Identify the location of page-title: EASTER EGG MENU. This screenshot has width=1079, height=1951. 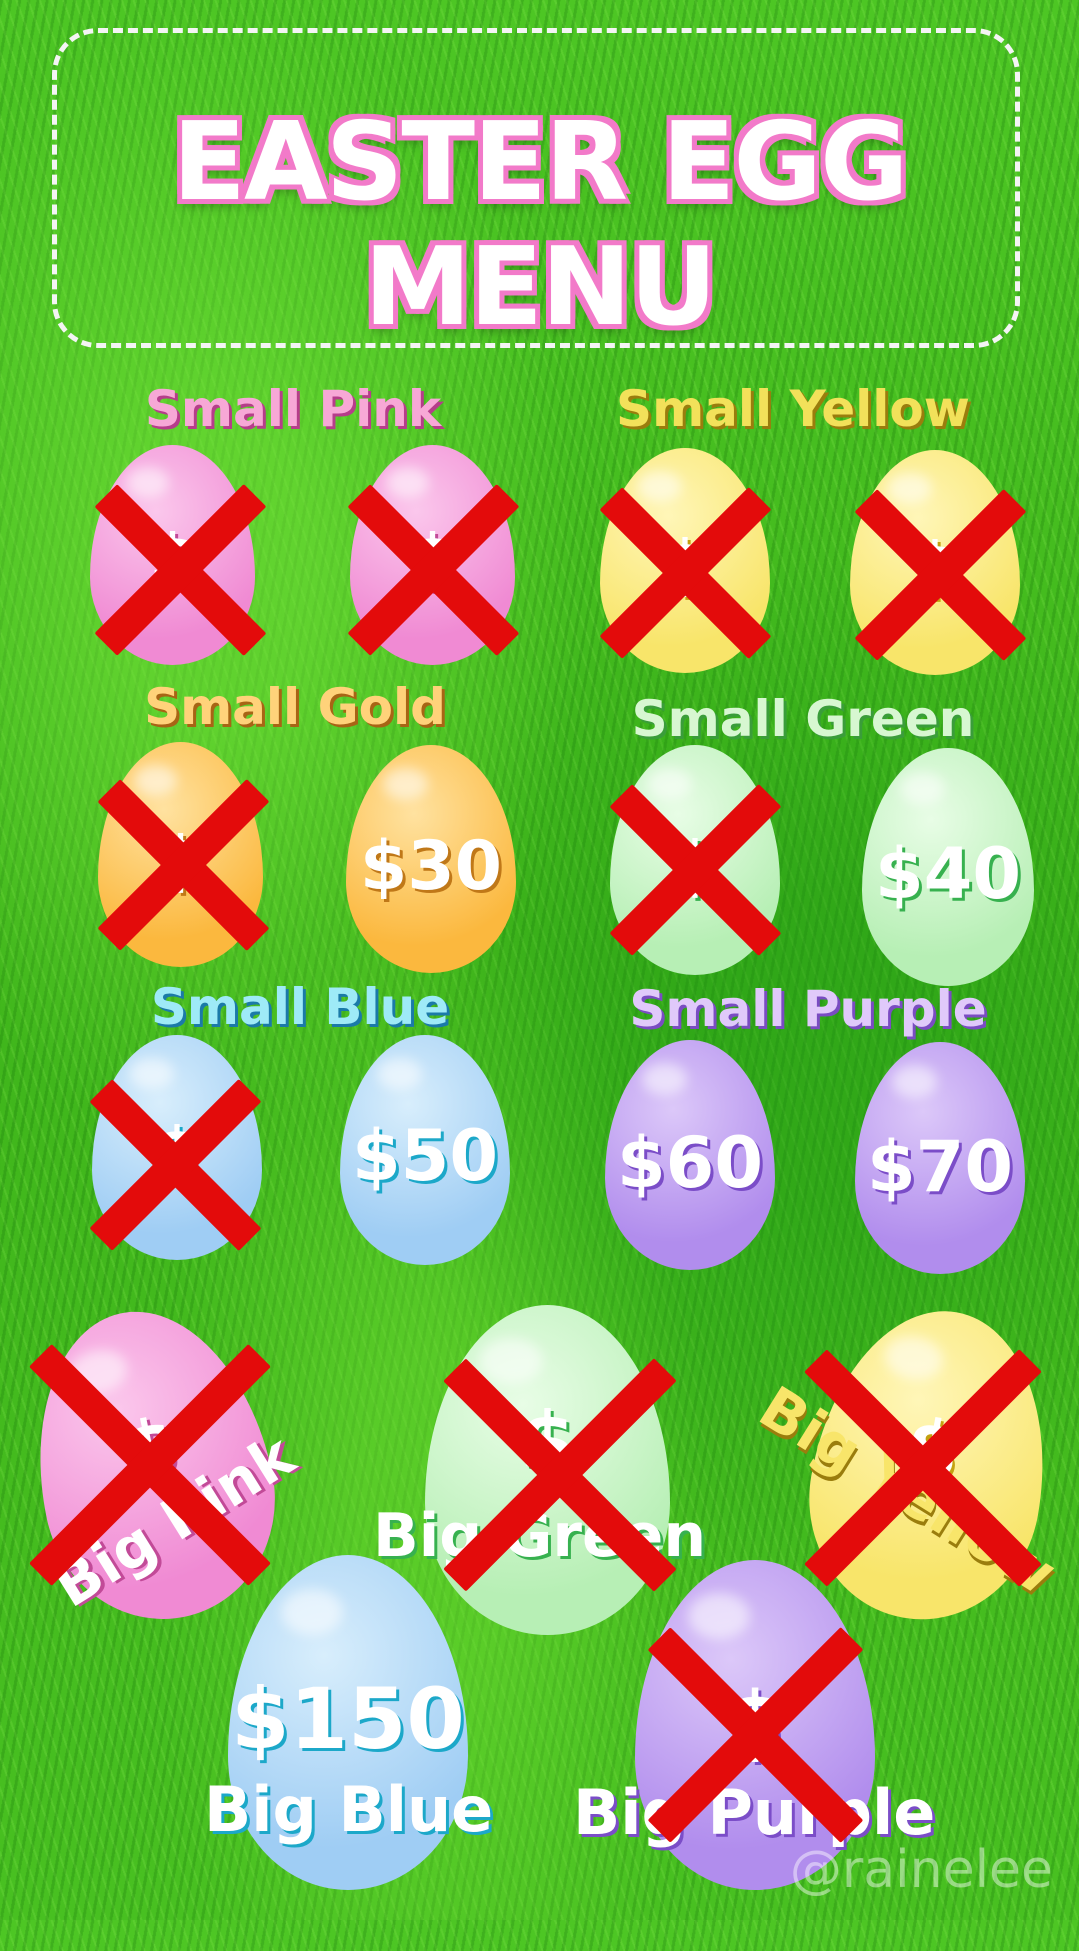
(540, 225).